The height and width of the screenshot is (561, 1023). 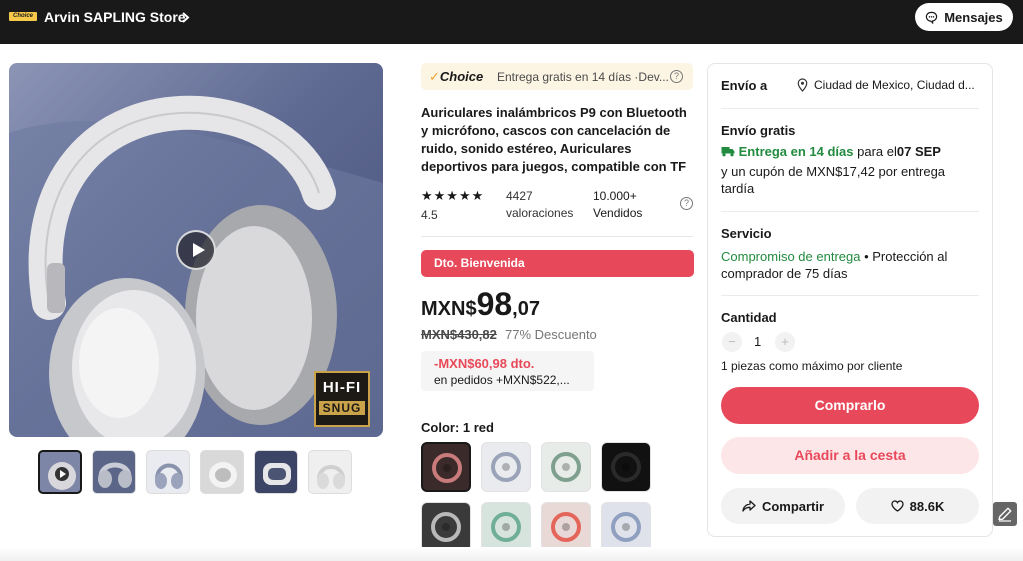 What do you see at coordinates (757, 341) in the screenshot?
I see `quantity-value: 1` at bounding box center [757, 341].